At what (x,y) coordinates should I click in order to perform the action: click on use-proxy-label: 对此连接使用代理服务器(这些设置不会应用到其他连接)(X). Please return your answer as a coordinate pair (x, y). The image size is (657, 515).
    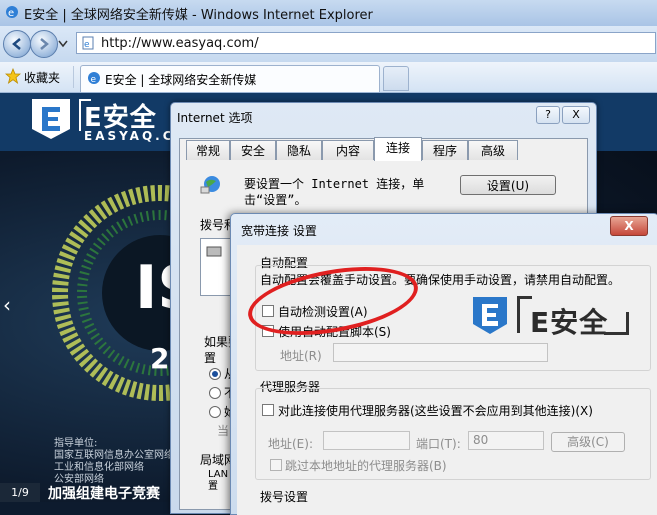
    Looking at the image, I should click on (435, 411).